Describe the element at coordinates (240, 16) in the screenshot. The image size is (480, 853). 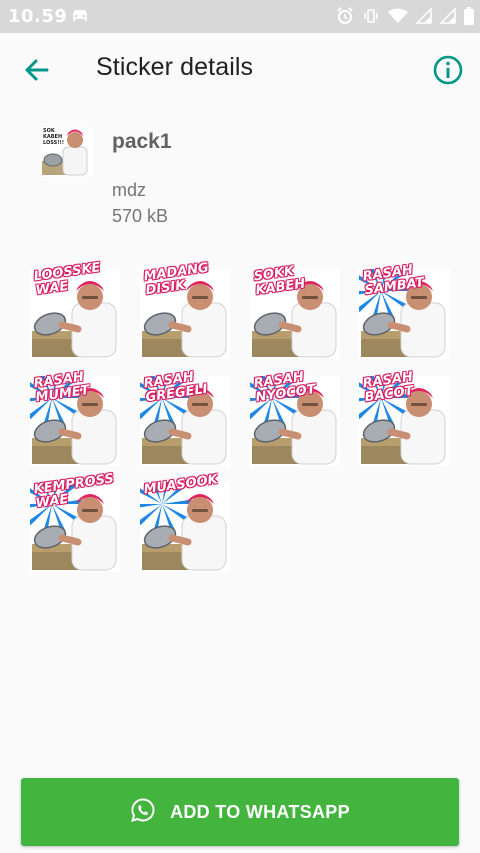
I see `status-bar: 10.59` at that location.